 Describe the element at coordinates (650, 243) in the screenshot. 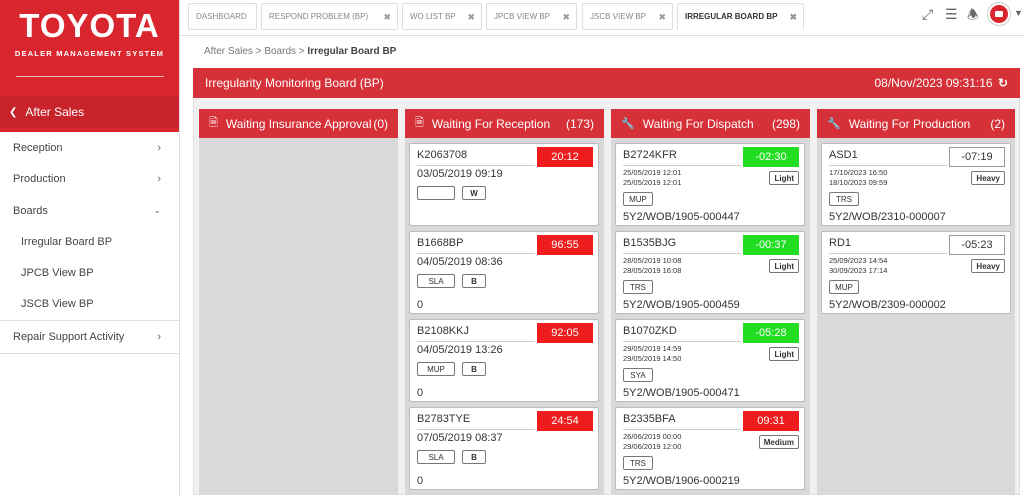

I see `card-plate: B1535BJG` at that location.